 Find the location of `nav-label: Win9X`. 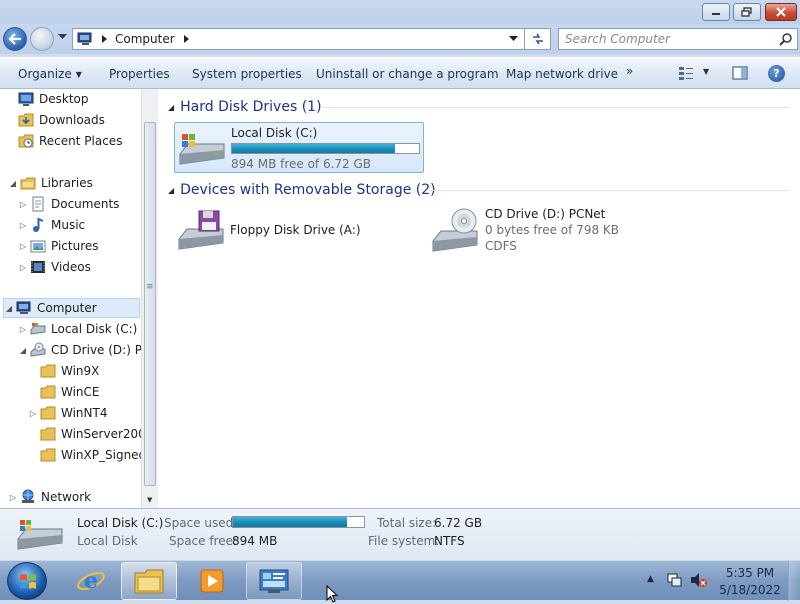

nav-label: Win9X is located at coordinates (80, 371).